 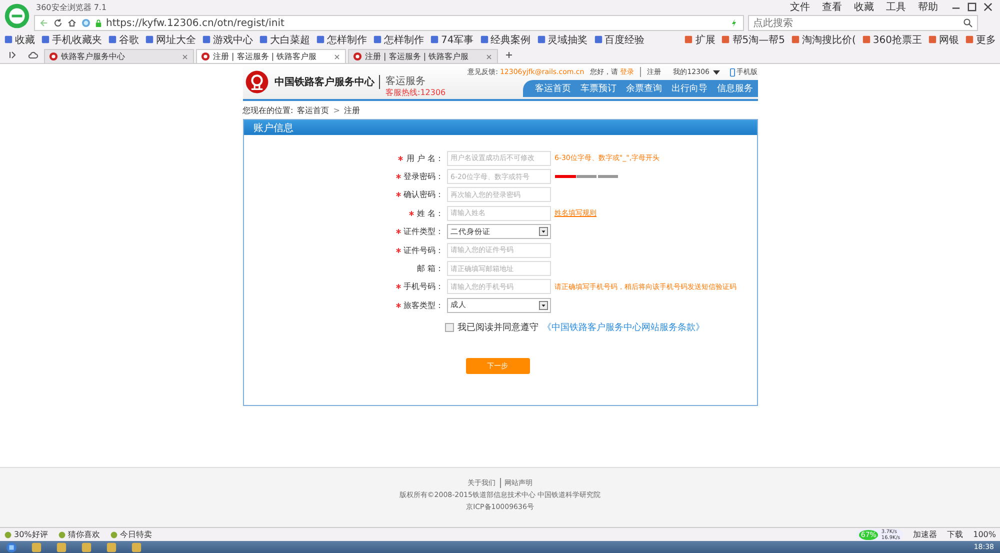 What do you see at coordinates (968, 23) in the screenshot?
I see `search-icon` at bounding box center [968, 23].